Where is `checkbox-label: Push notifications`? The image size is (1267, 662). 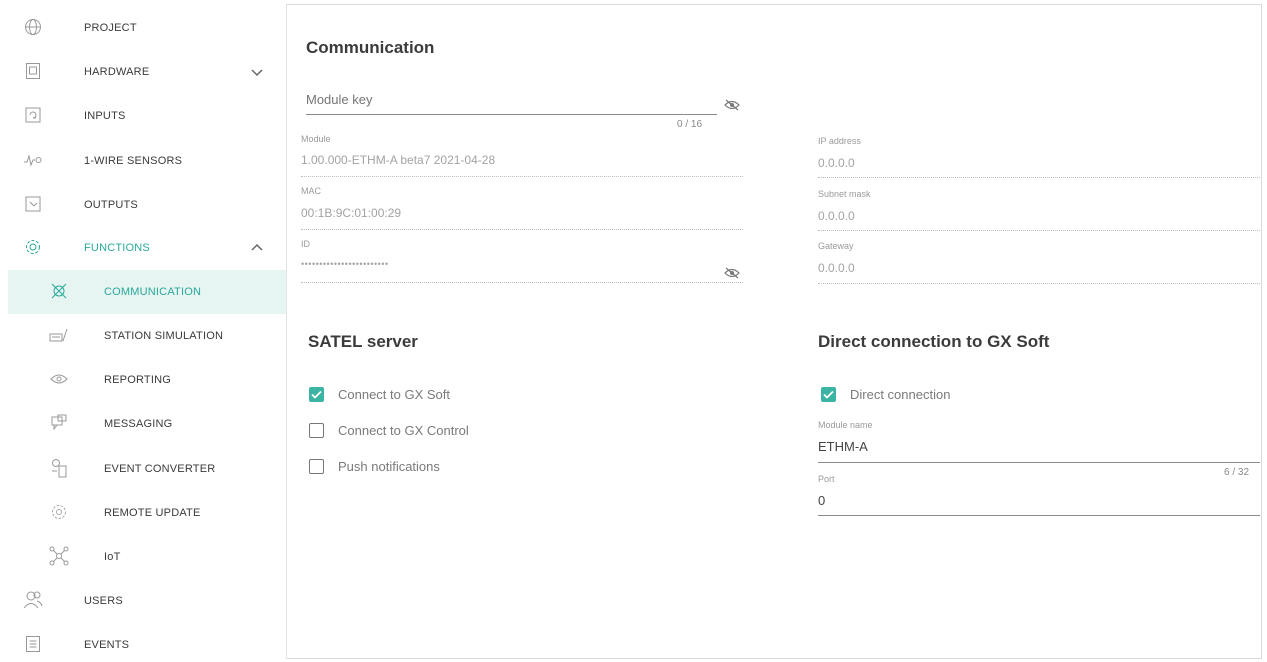 checkbox-label: Push notifications is located at coordinates (389, 466).